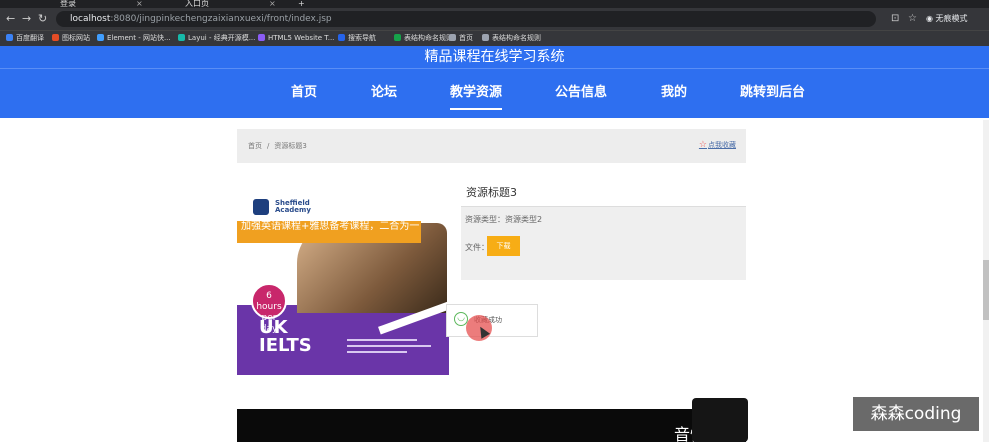 This screenshot has height=442, width=989. I want to click on forward-icon: →, so click(26, 19).